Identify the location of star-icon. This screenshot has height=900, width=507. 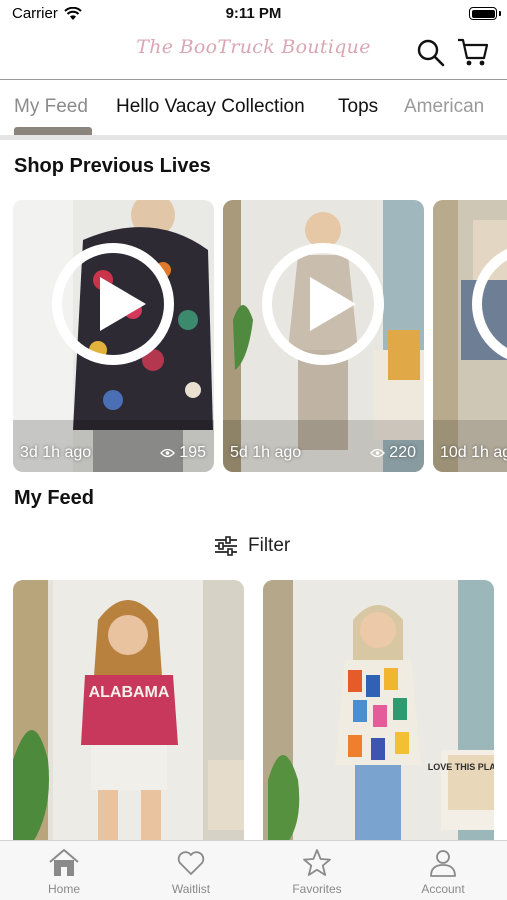
(317, 862).